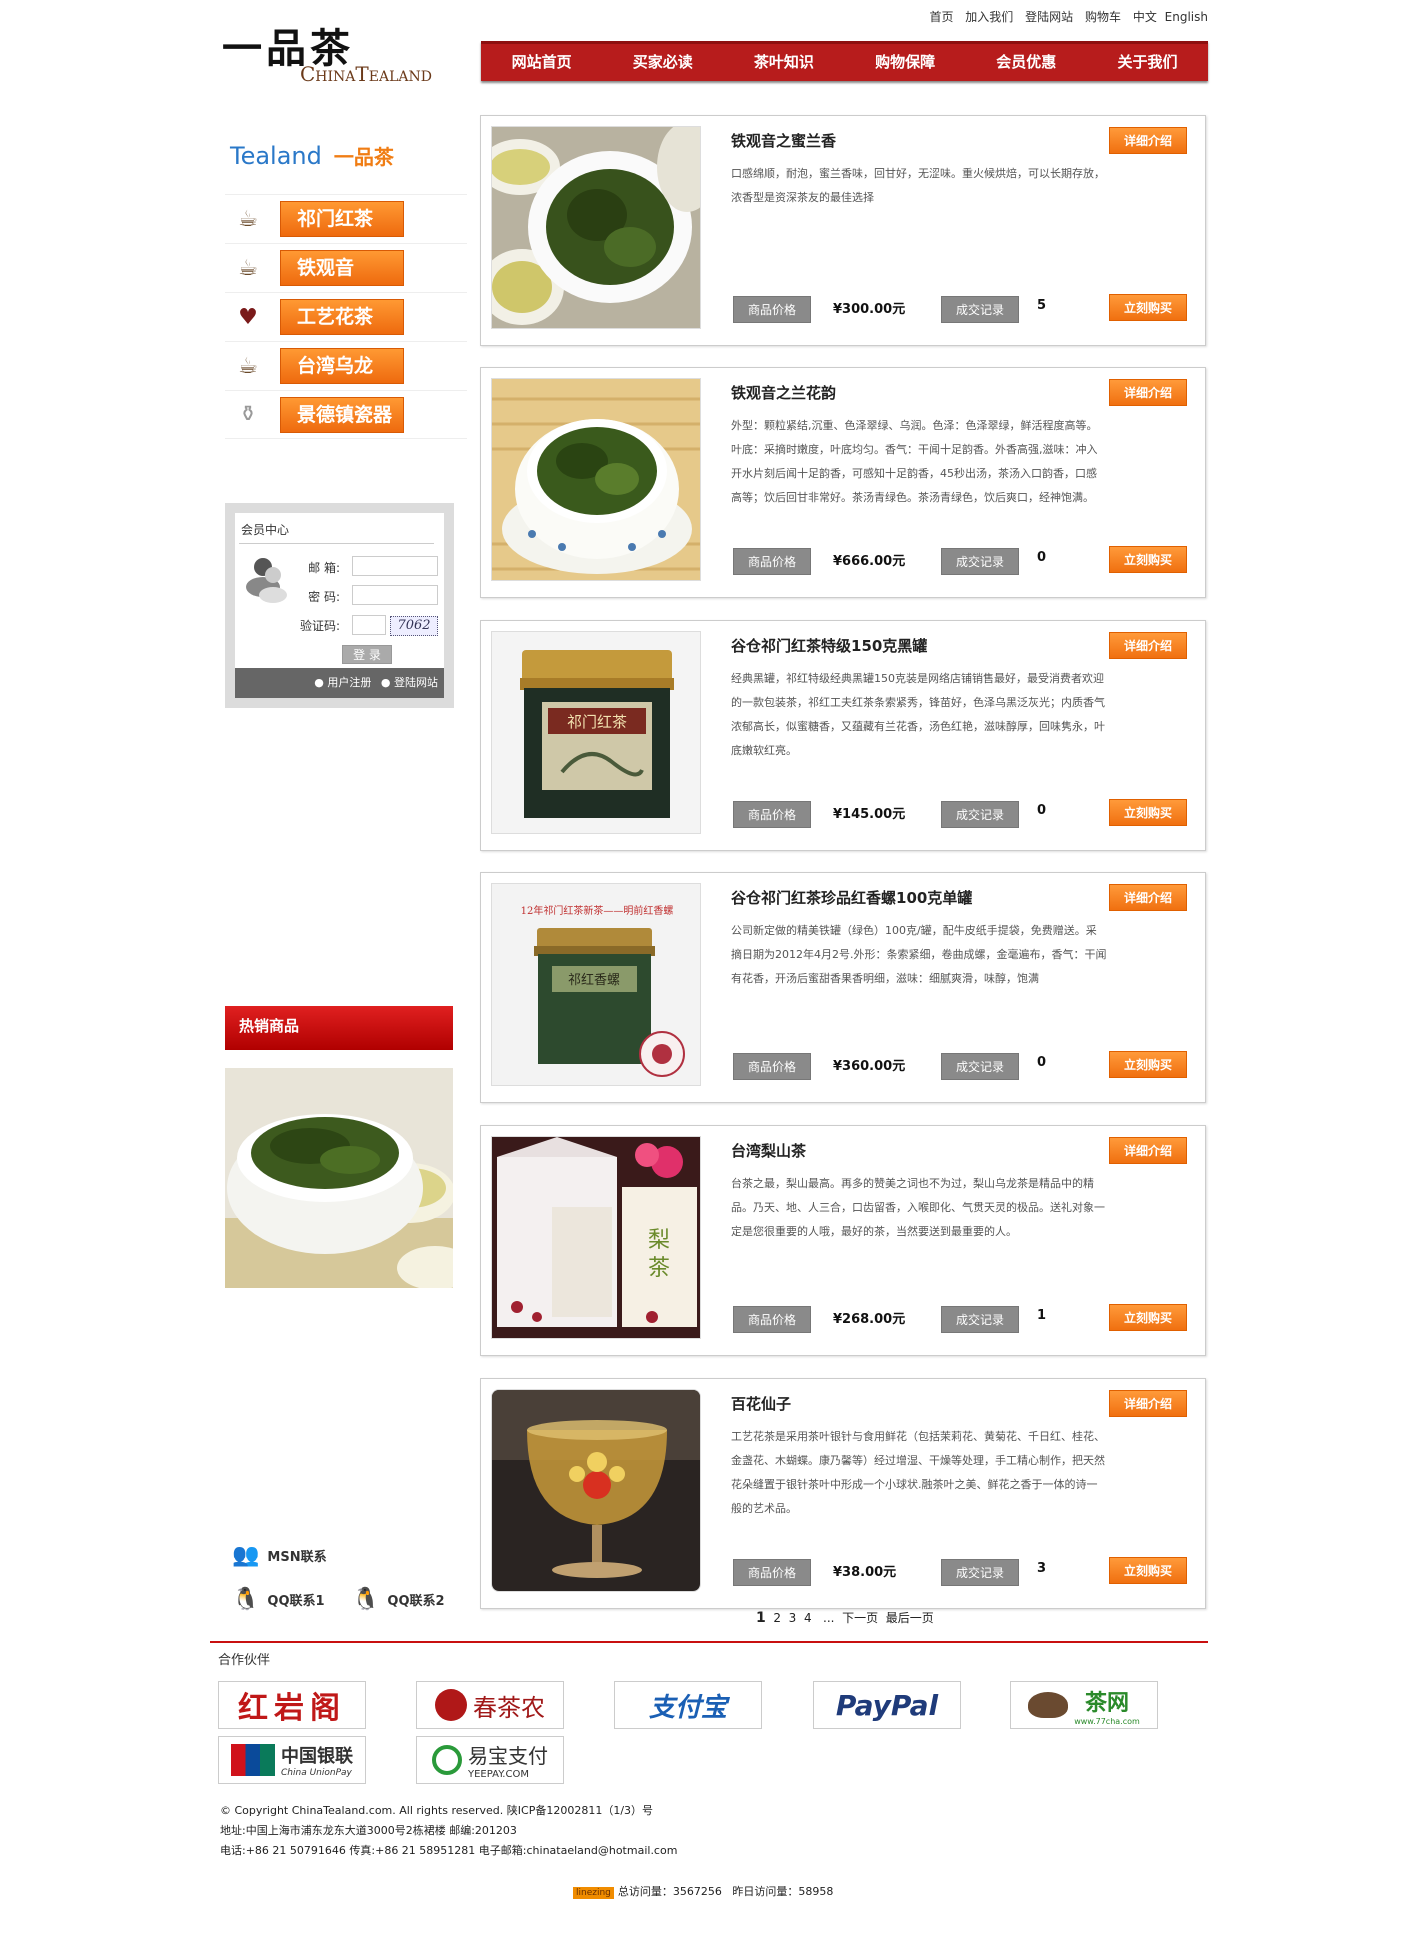 This screenshot has width=1421, height=1939. What do you see at coordinates (366, 74) in the screenshot?
I see `site-logo-en: ChinaTealand` at bounding box center [366, 74].